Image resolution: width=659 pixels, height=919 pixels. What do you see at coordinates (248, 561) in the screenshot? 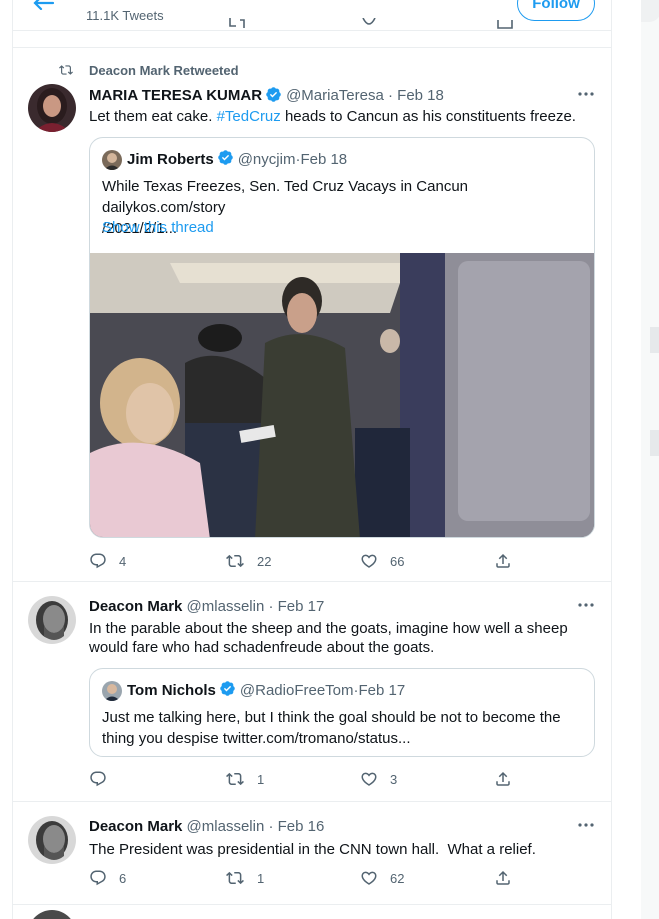
I see `retweet-button: 22` at bounding box center [248, 561].